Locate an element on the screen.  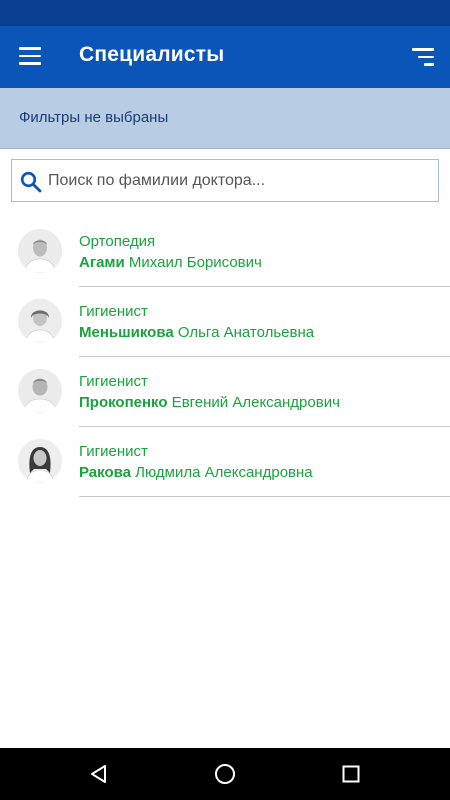
page-title: Специалисты is located at coordinates (152, 54).